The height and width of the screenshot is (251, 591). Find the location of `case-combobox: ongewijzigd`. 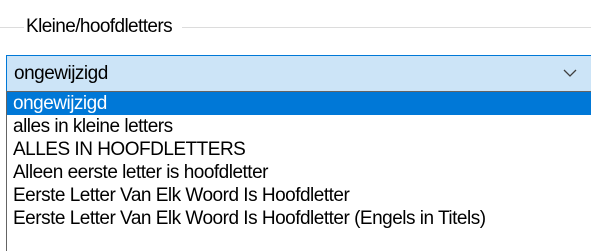

case-combobox: ongewijzigd is located at coordinates (298, 73).